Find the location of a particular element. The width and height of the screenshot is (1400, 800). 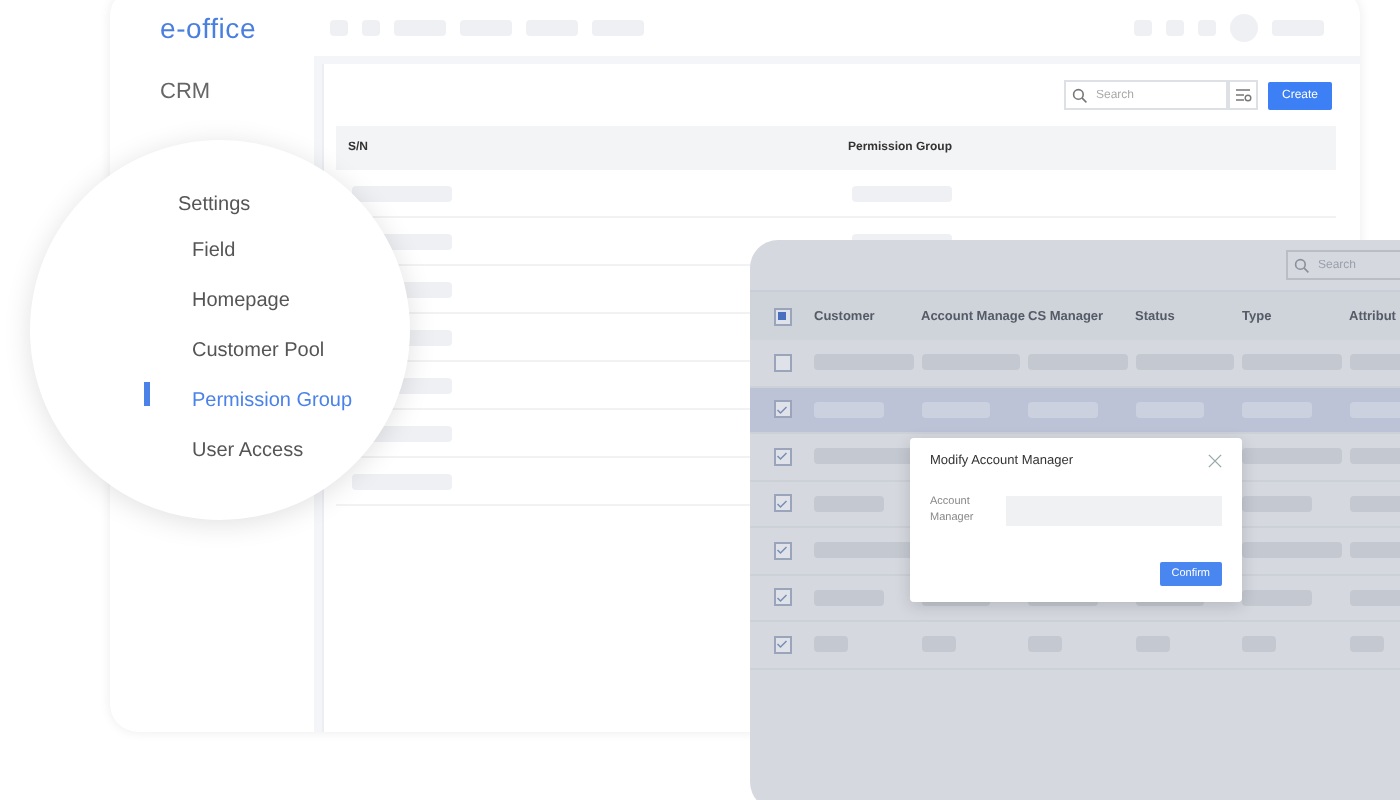

menu-item: Customer Pool is located at coordinates (258, 351).